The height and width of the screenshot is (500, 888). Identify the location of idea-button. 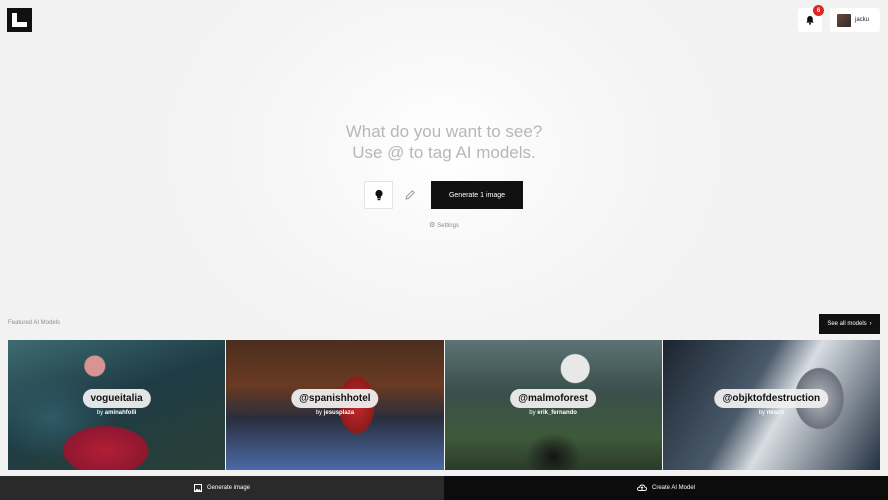
(378, 195).